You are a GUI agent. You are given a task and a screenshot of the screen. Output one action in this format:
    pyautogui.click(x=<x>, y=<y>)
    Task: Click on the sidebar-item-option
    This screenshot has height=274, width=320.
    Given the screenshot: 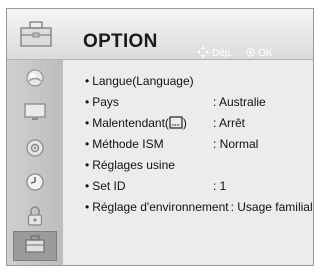 What is the action you would take?
    pyautogui.click(x=35, y=246)
    